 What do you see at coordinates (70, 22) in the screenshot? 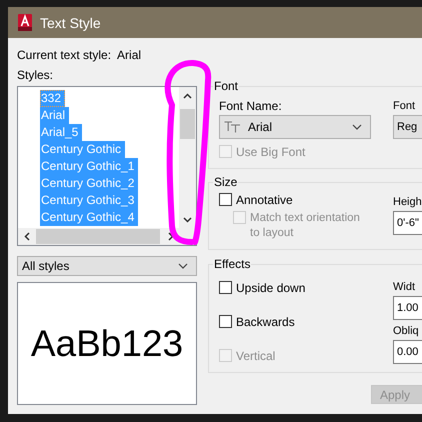
I see `window-title: Text Style` at bounding box center [70, 22].